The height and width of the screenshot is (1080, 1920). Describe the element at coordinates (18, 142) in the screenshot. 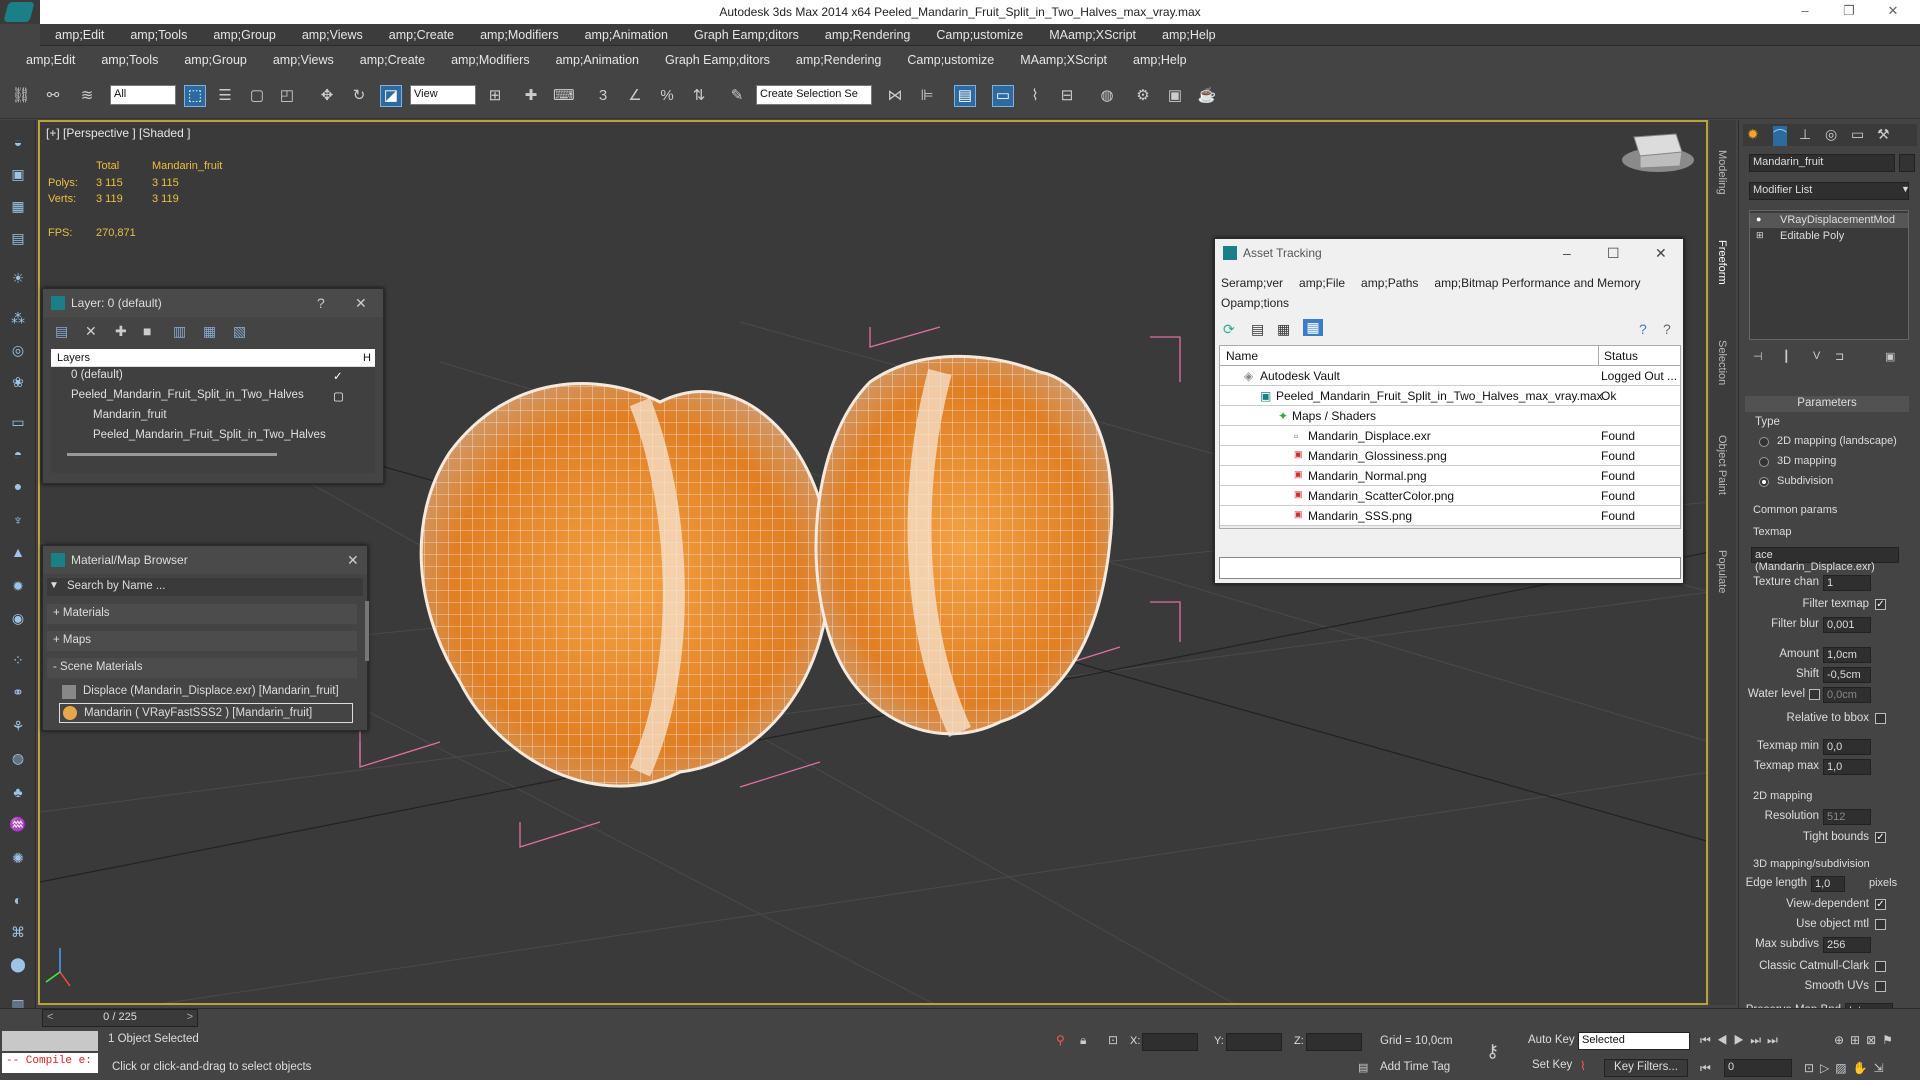

I see `teapot-icon: ◒` at that location.